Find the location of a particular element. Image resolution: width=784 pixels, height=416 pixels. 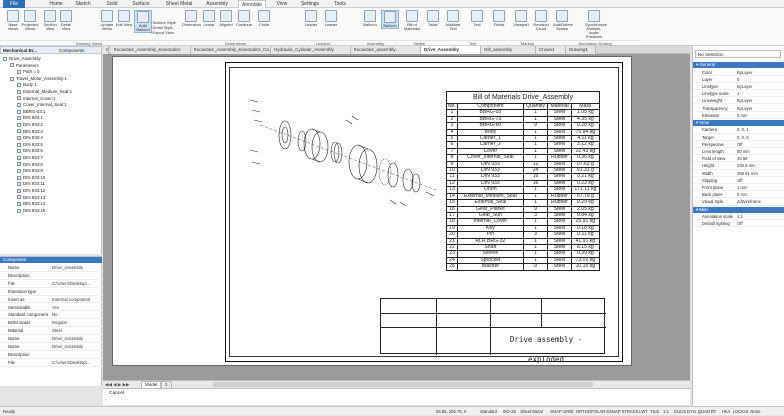

property-row: Target 0, 0, 0 is located at coordinates (738, 137).